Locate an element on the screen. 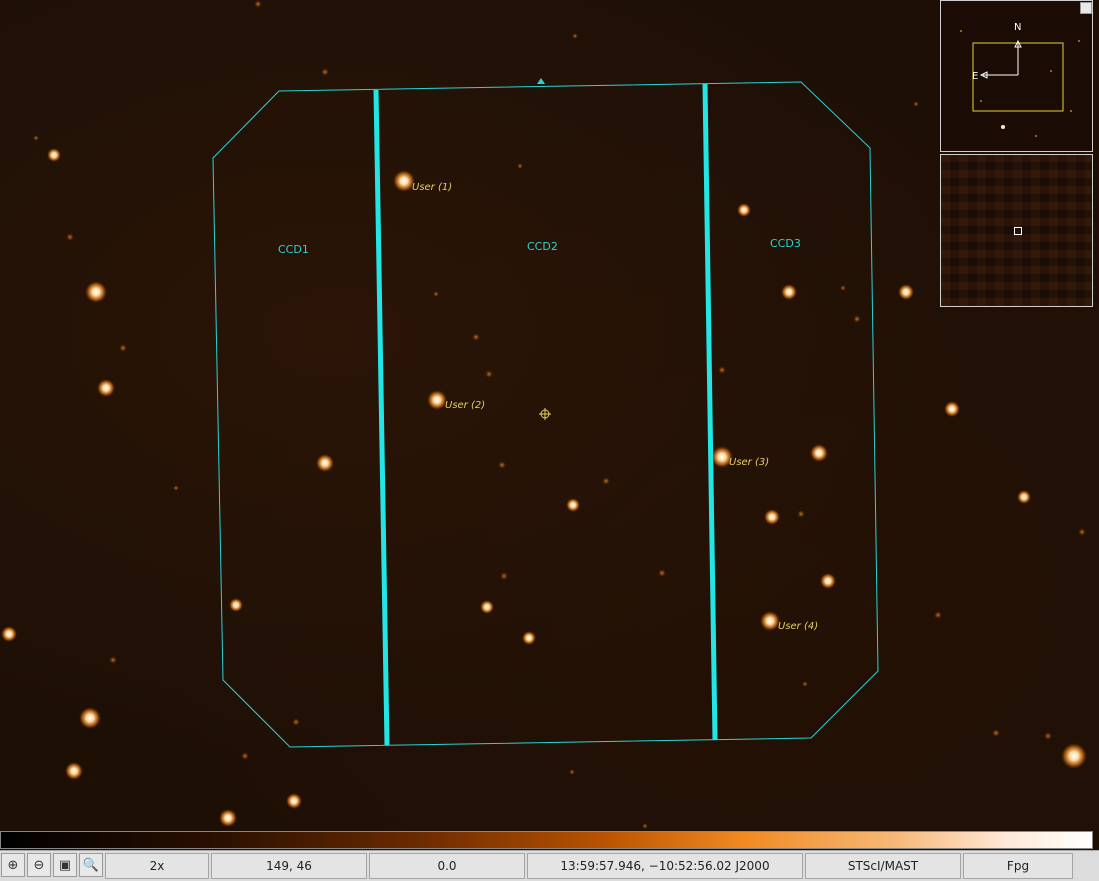 This screenshot has width=1099, height=881. zoom-fit-button: ▣ is located at coordinates (65, 865).